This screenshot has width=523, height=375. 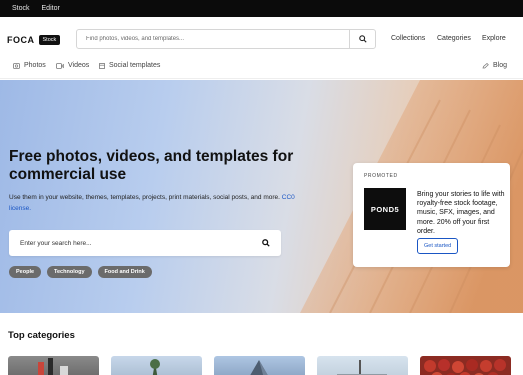 I want to click on subnav-videos-label: Videos, so click(x=79, y=65).